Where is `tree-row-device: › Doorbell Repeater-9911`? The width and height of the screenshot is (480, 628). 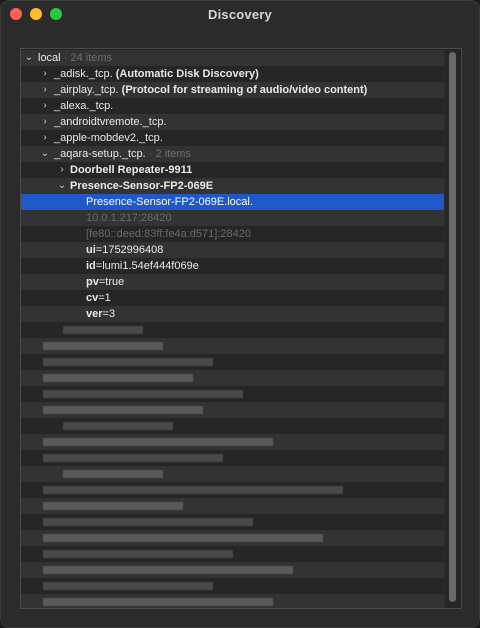
tree-row-device: › Doorbell Repeater-9911 is located at coordinates (233, 170).